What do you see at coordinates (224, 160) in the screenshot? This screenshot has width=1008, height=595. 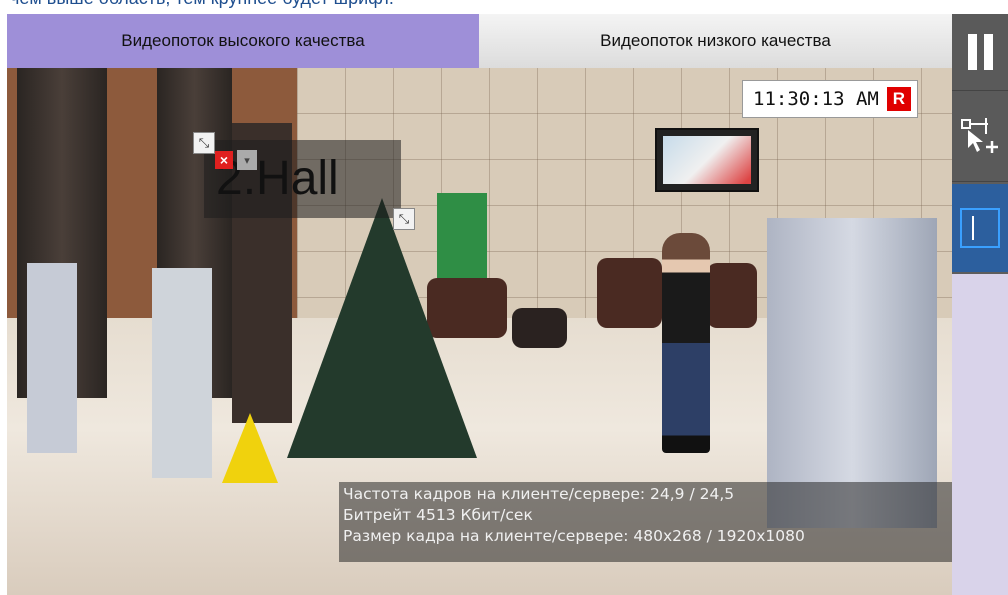 I see `close-icon: ×` at bounding box center [224, 160].